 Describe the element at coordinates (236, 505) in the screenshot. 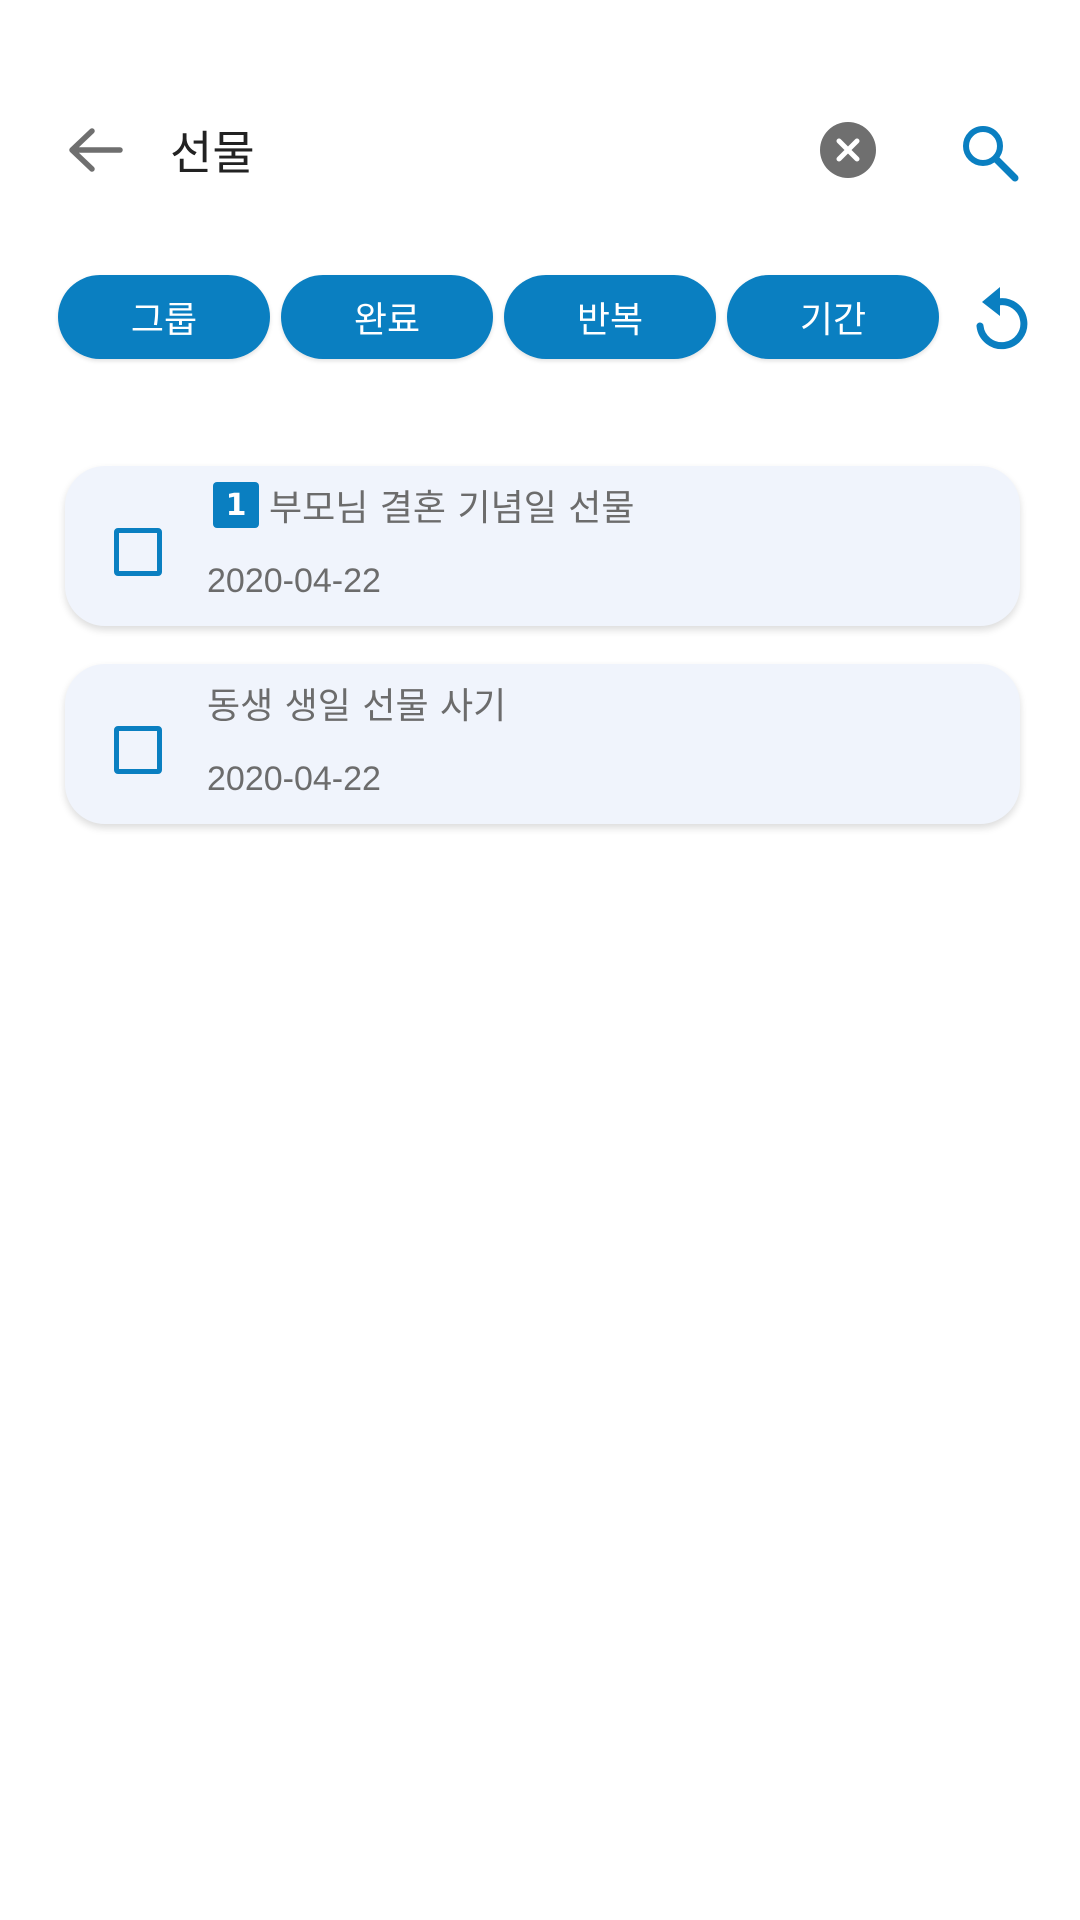

I see `priority-badge: 1` at that location.